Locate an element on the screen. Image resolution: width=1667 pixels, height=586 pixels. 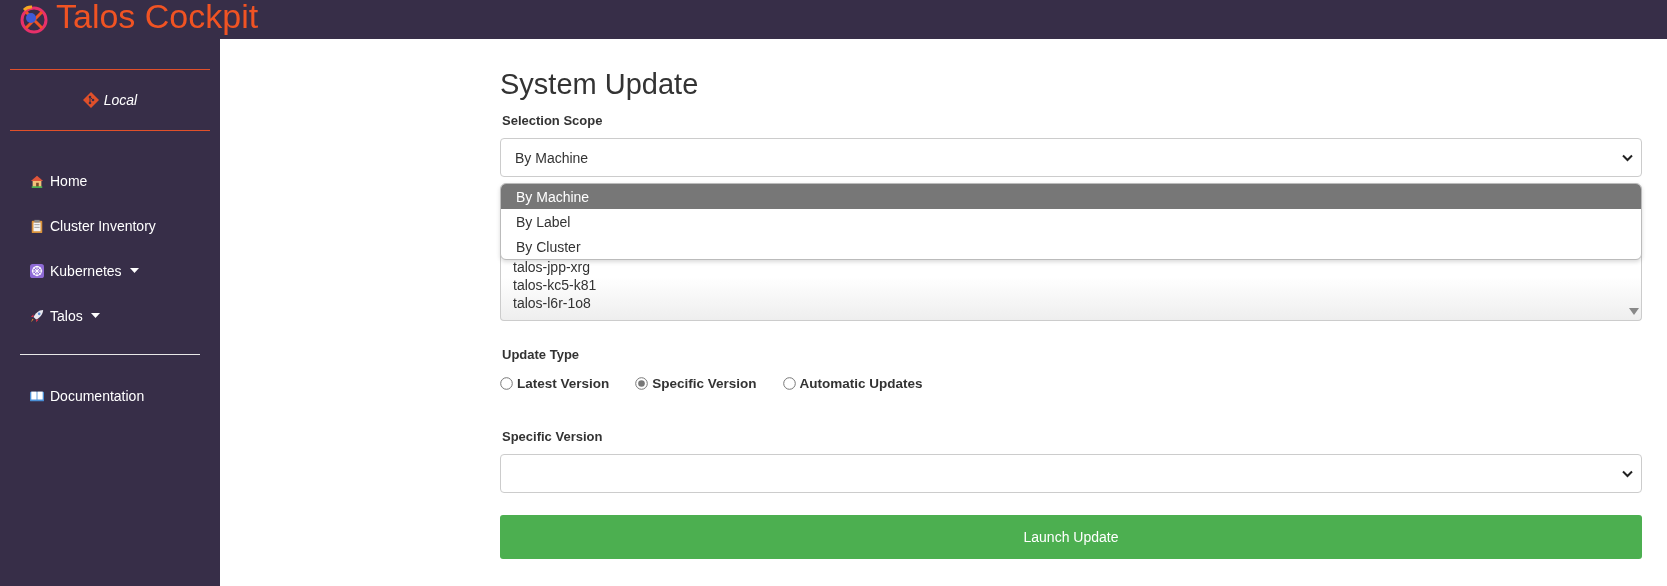
nav-item: Home is located at coordinates (125, 180).